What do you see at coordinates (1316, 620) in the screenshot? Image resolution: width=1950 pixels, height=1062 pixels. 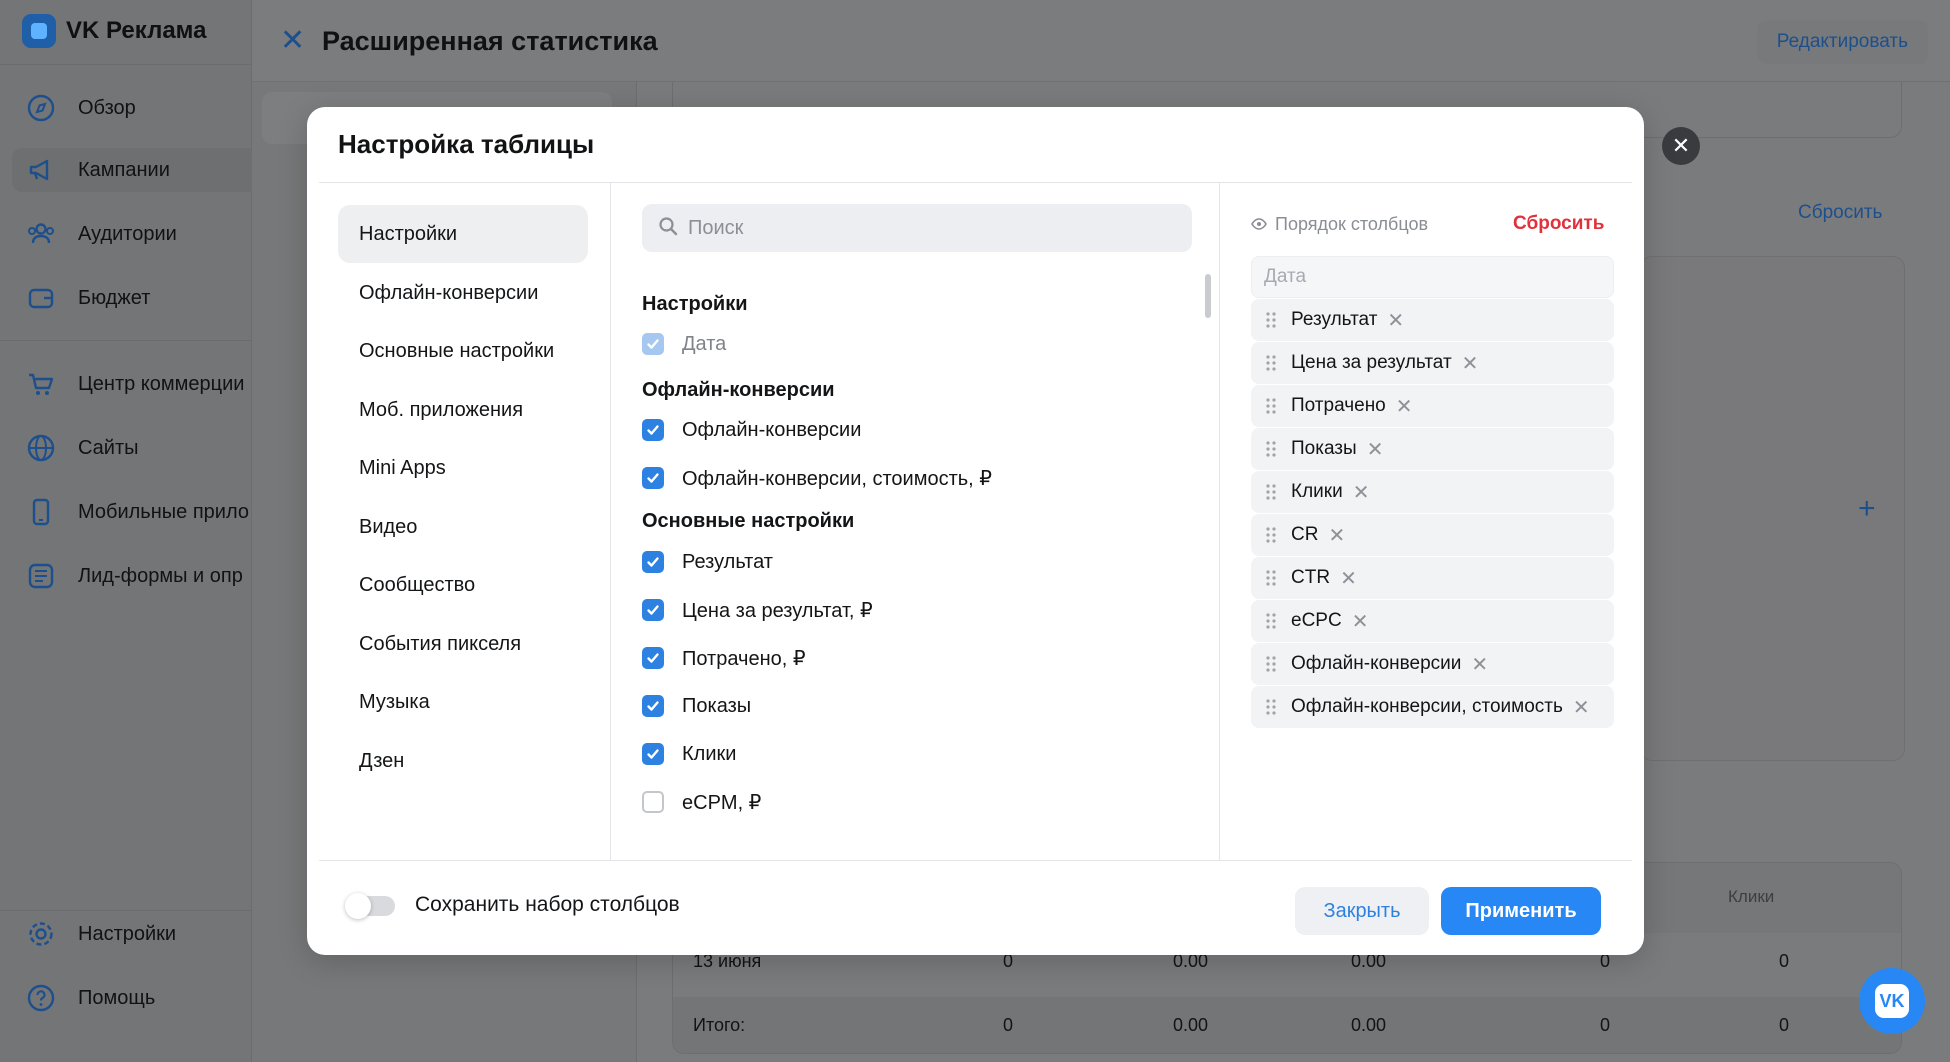 I see `column-chip-label: eCPC` at bounding box center [1316, 620].